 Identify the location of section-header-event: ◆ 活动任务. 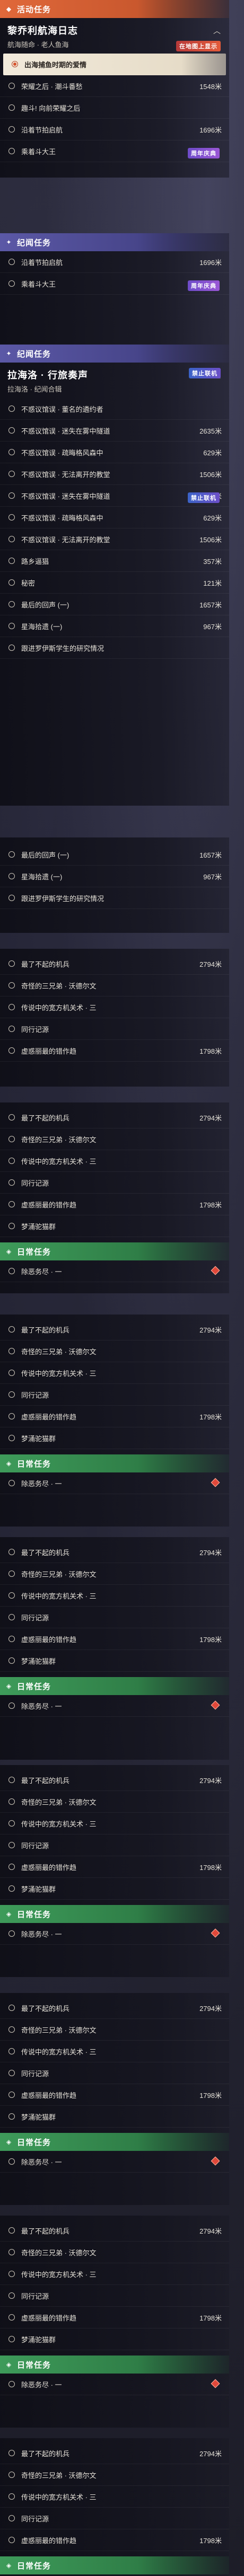
(115, 9).